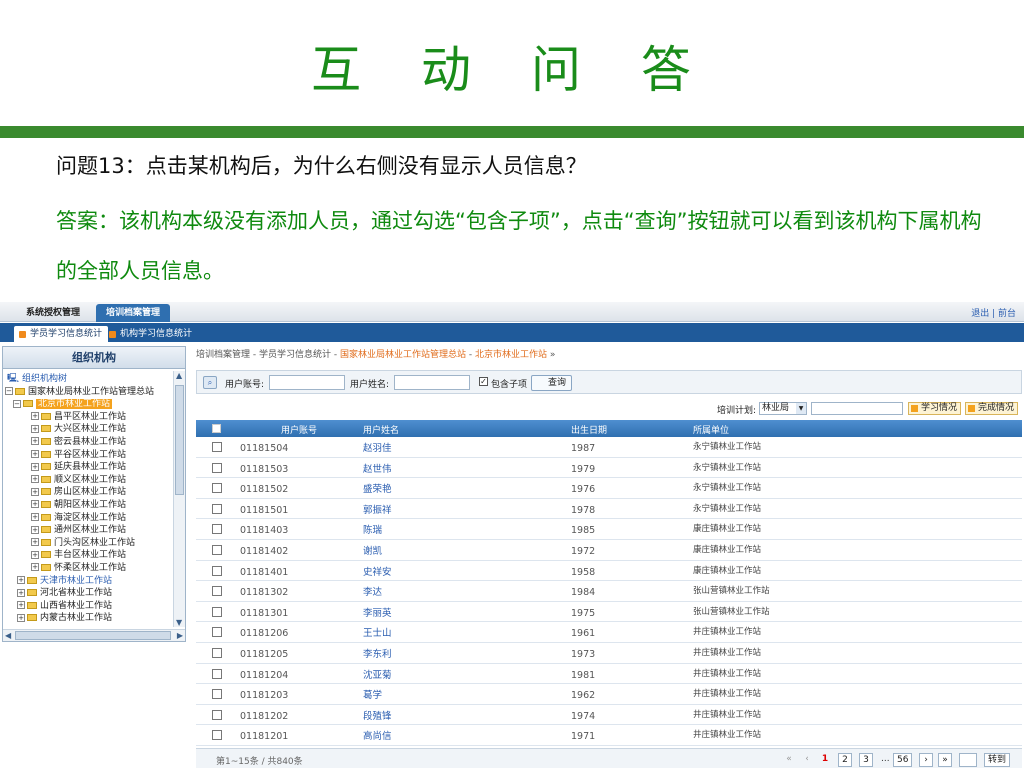 The height and width of the screenshot is (768, 1024). I want to click on tree-node: + 平谷区林业工作站, so click(88, 455).